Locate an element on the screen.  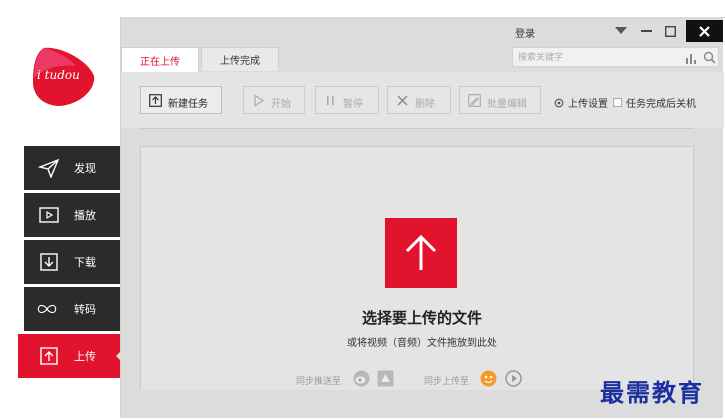
delete-button: 删除 is located at coordinates (419, 100).